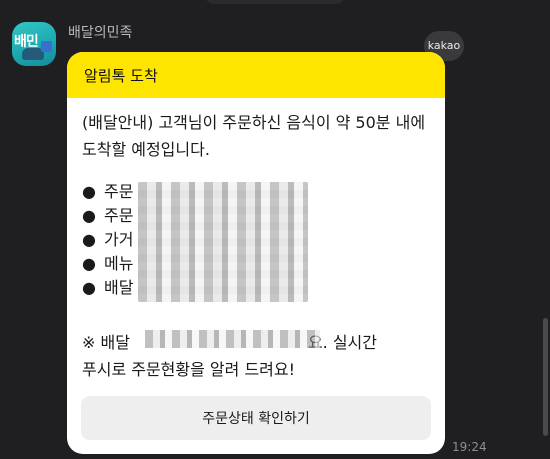  I want to click on order-status-button: 주문상태 확인하기, so click(256, 418).